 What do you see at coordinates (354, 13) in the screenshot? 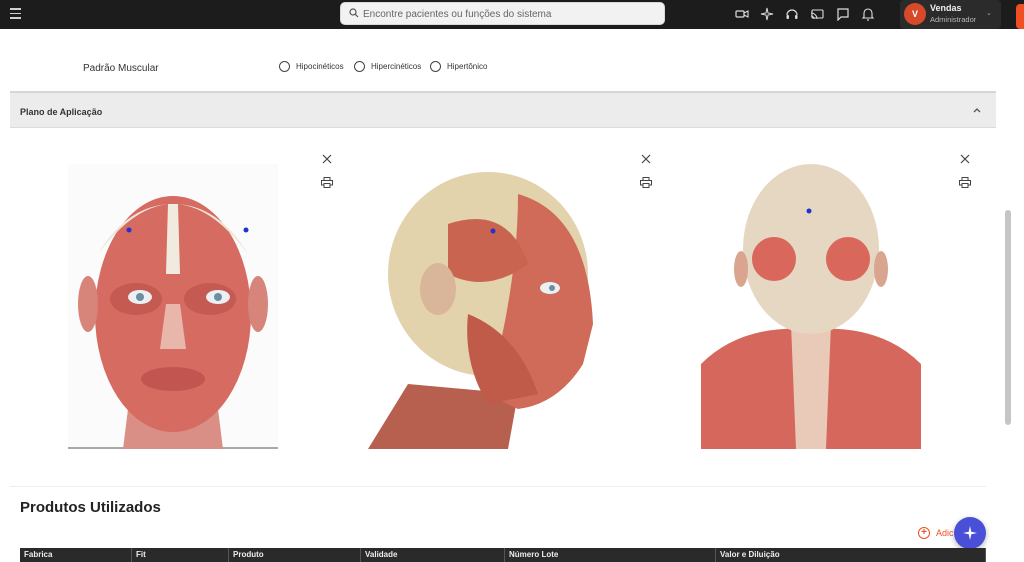
I see `search-icon` at bounding box center [354, 13].